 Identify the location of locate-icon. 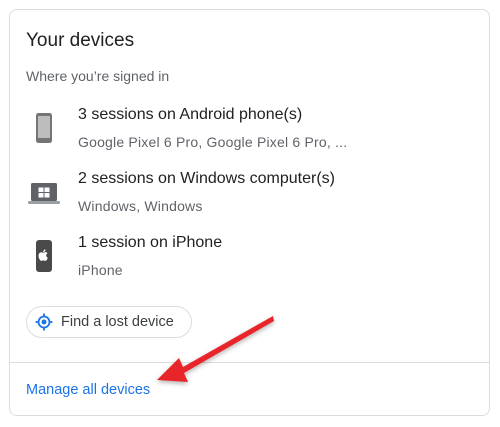
(44, 322).